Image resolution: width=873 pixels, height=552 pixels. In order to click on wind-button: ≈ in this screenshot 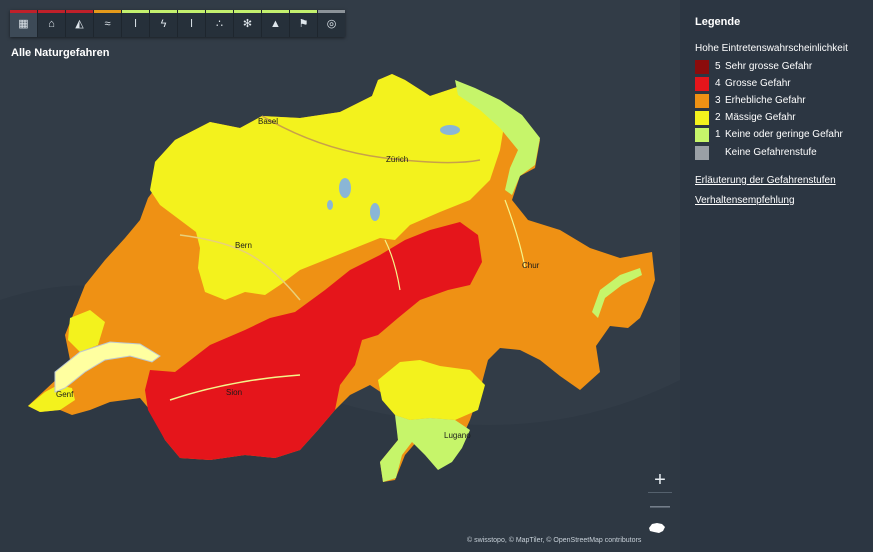, I will do `click(108, 23)`.